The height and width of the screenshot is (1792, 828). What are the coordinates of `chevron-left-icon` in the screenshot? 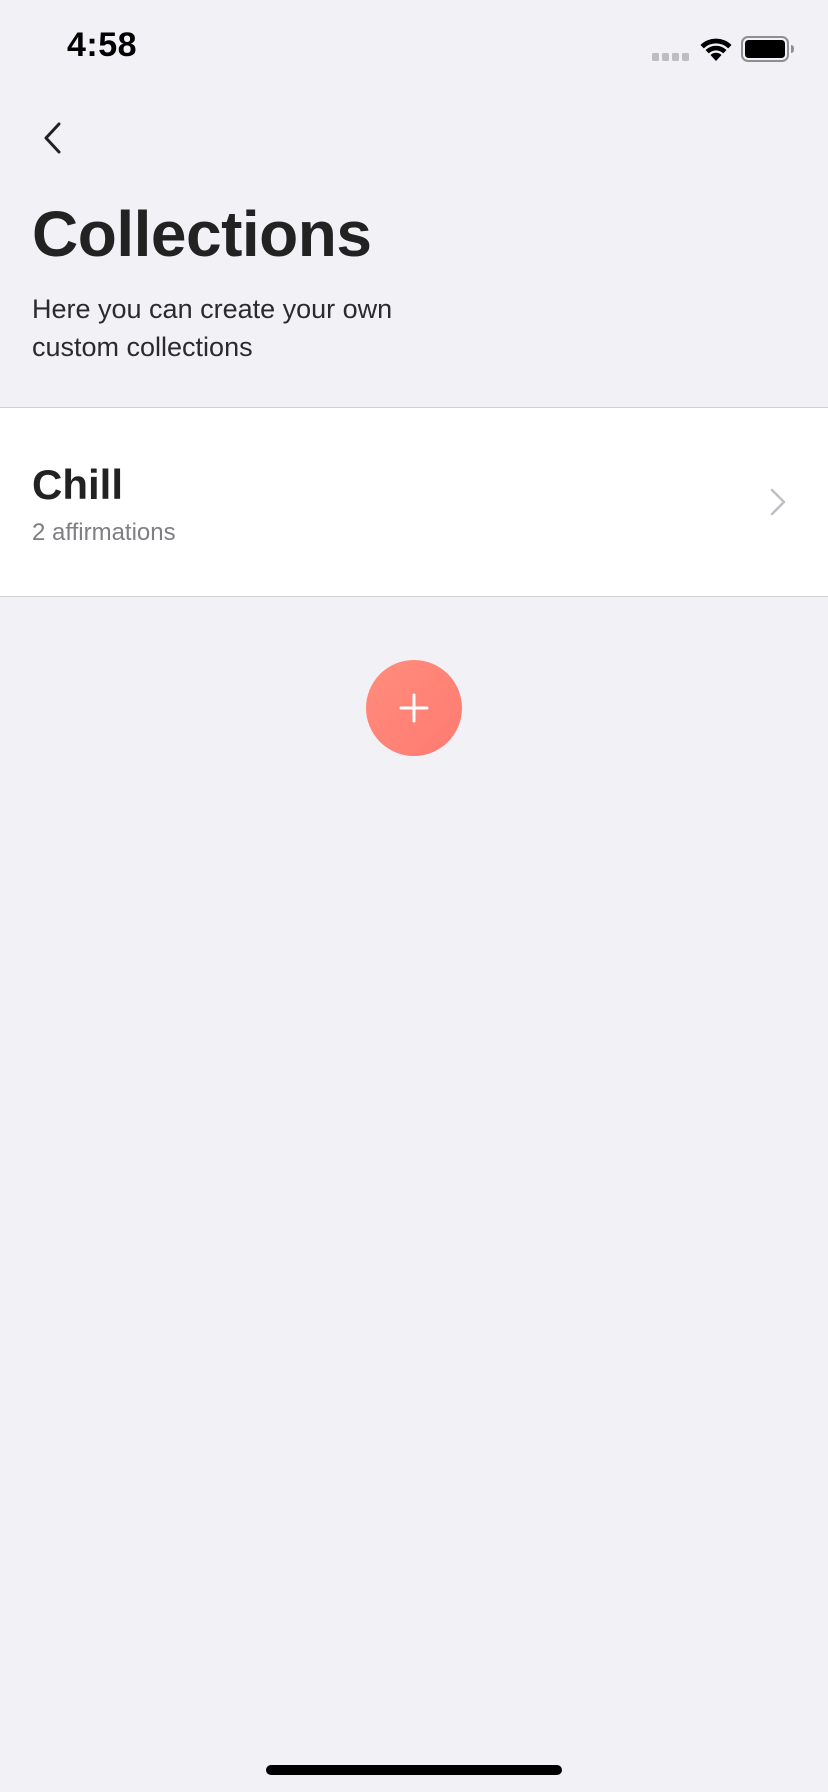 It's located at (52, 138).